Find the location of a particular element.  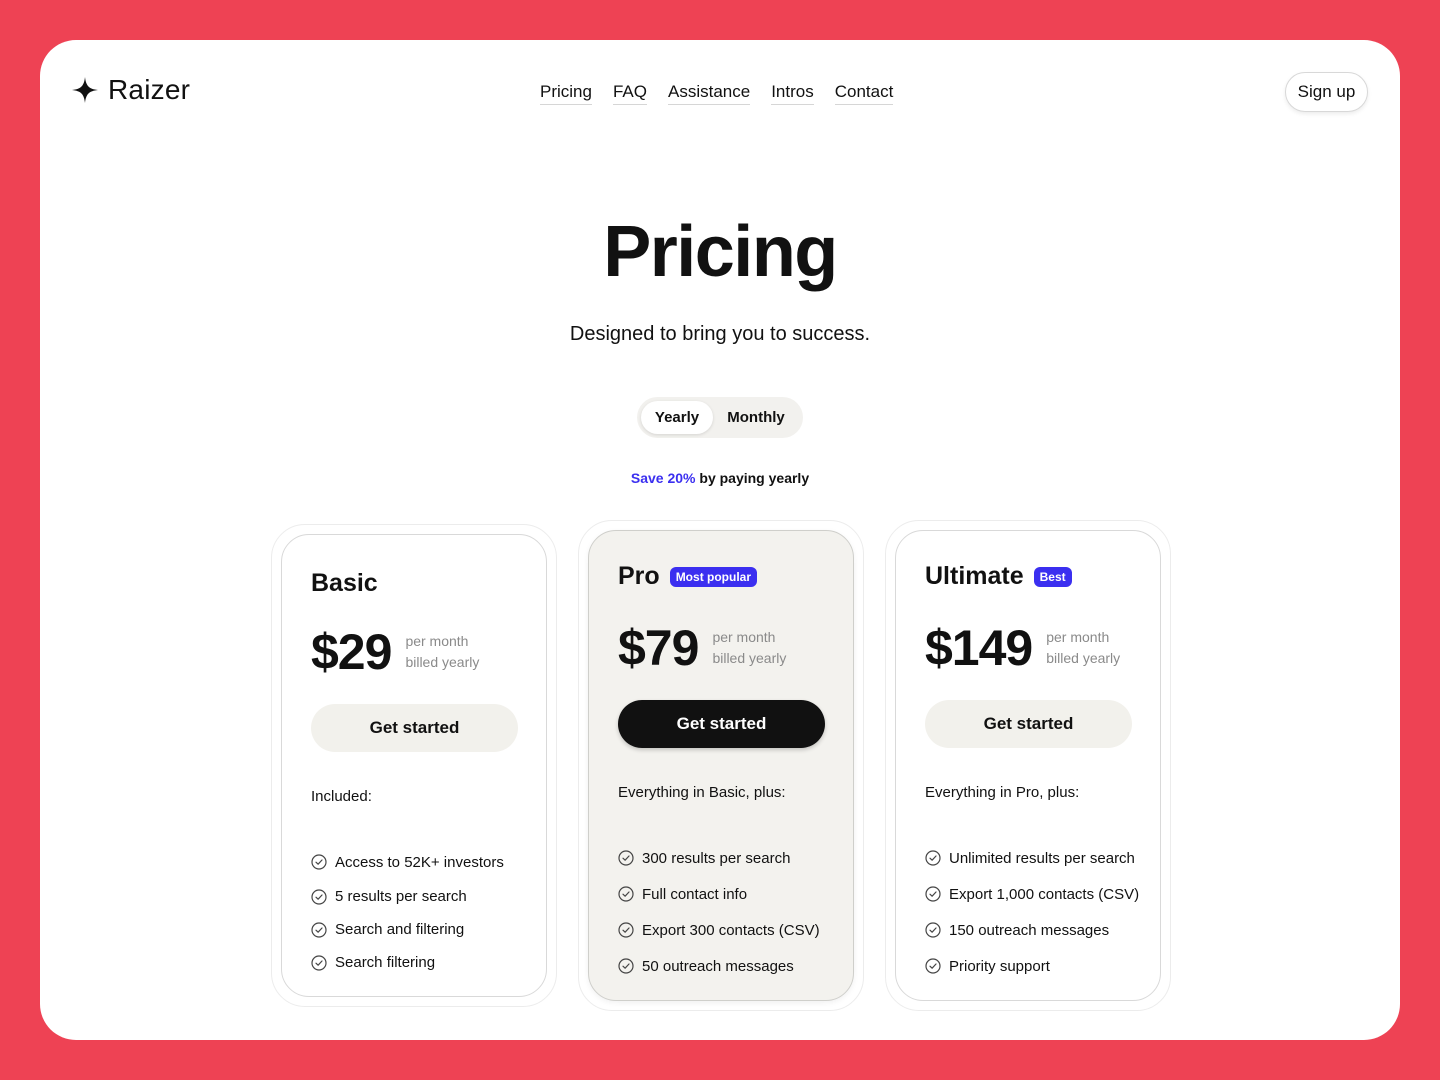

included-label: Everything in Pro, plus: is located at coordinates (1002, 792).